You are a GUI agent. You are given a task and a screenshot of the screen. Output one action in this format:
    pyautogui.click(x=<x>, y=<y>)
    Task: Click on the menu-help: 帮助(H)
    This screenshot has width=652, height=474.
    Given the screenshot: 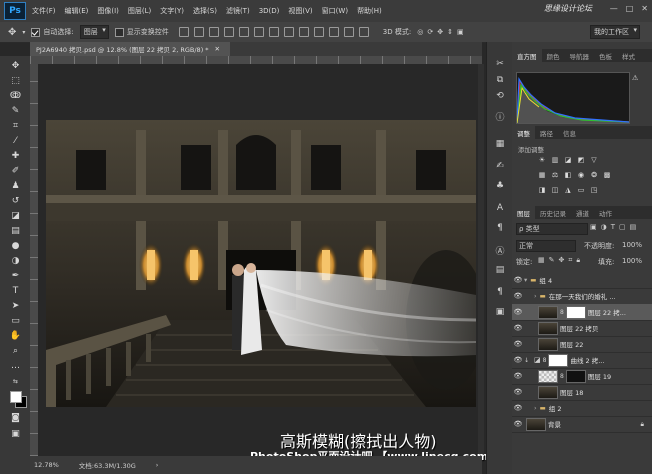 What is the action you would take?
    pyautogui.click(x=369, y=11)
    